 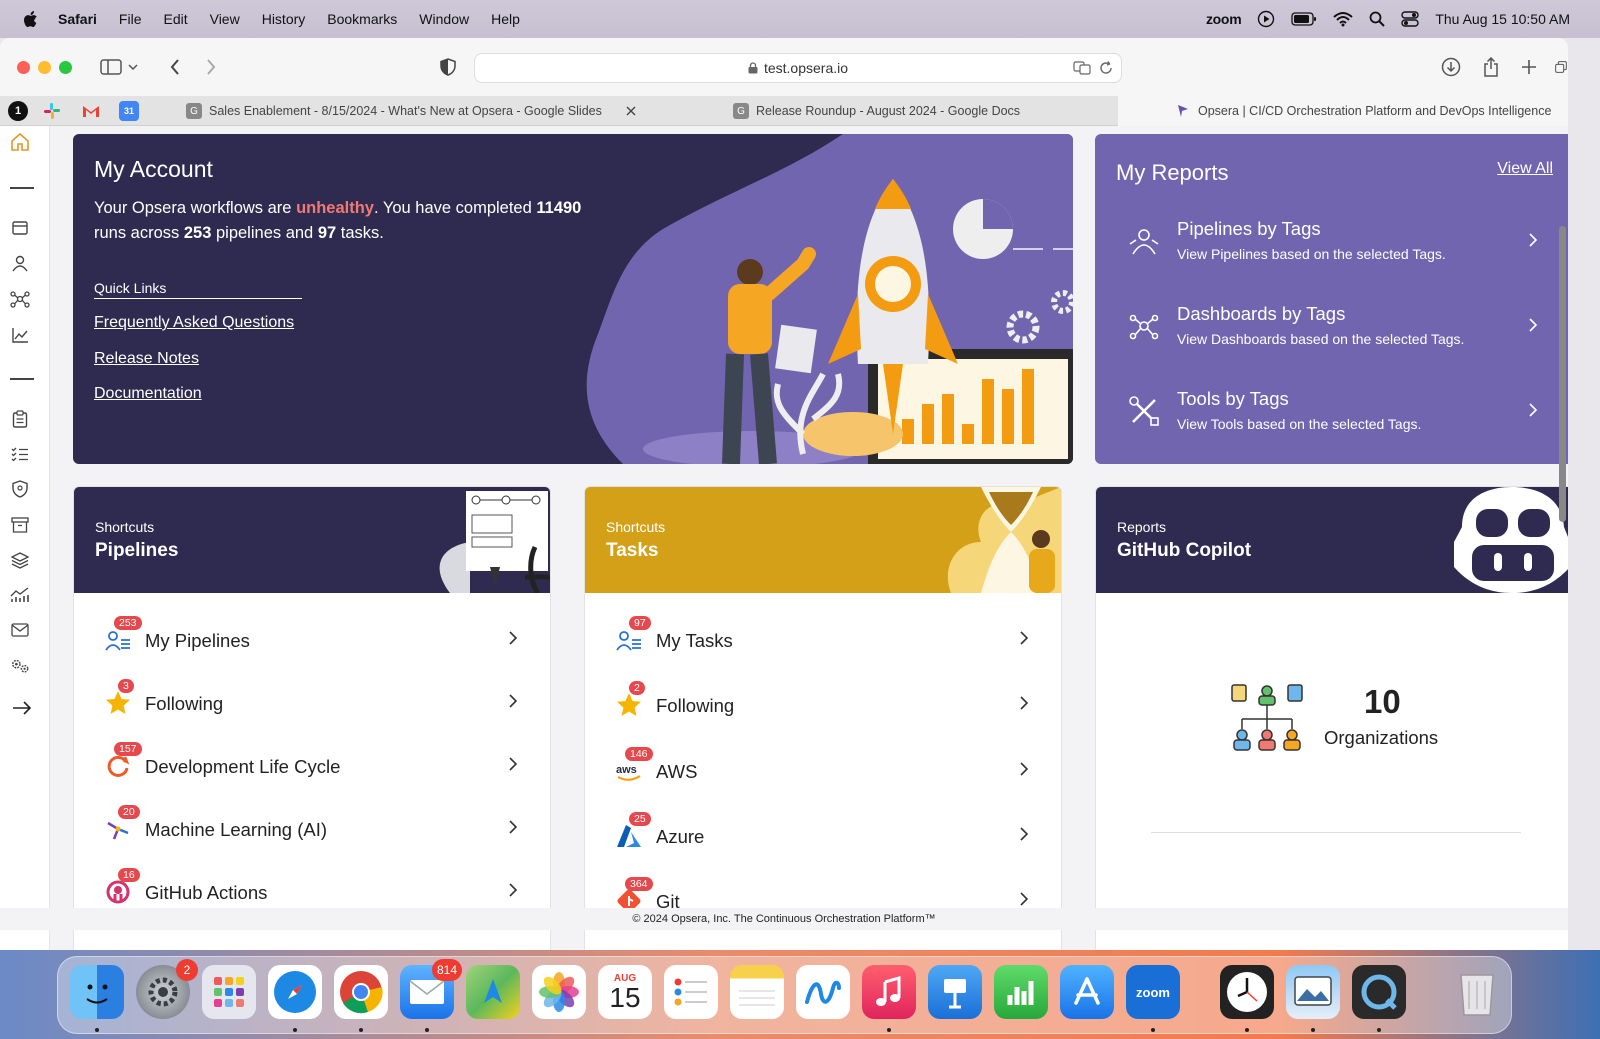 I want to click on play-icon, so click(x=1266, y=19).